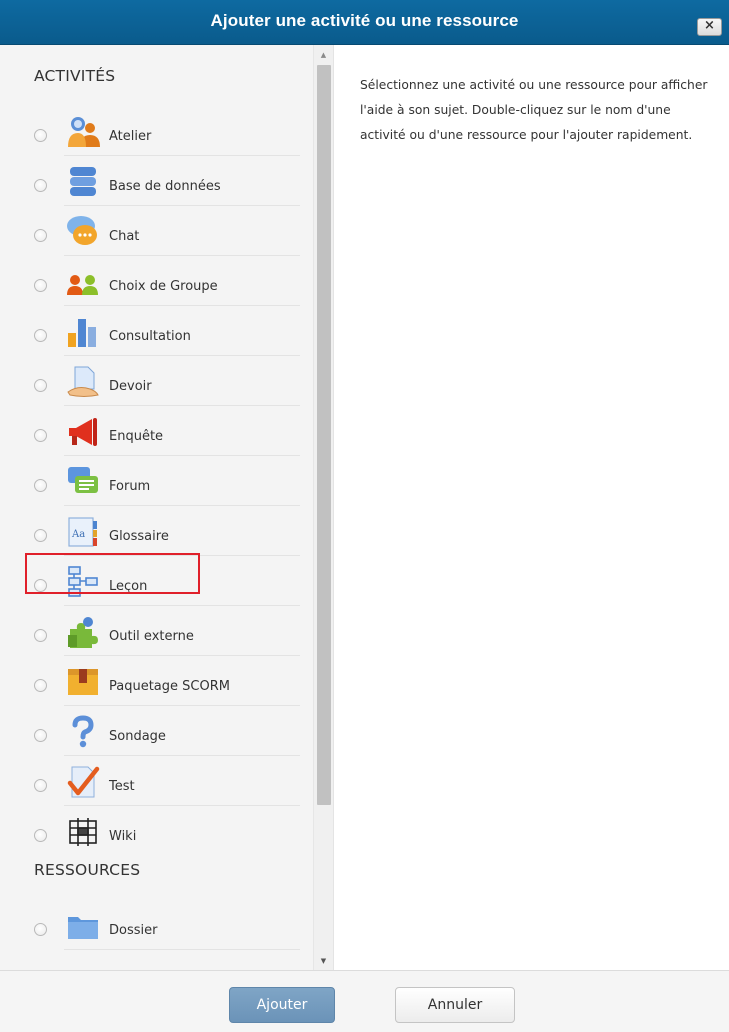 This screenshot has width=729, height=1032. What do you see at coordinates (324, 435) in the screenshot?
I see `scroll-thumb` at bounding box center [324, 435].